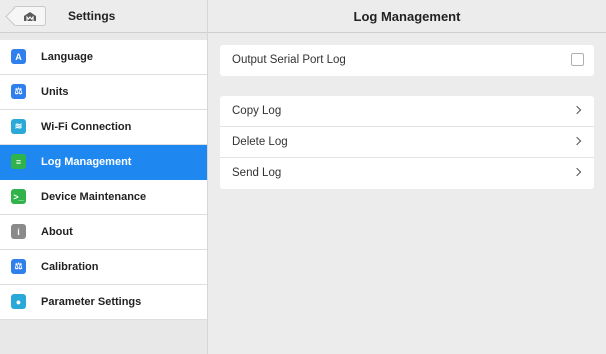  What do you see at coordinates (94, 197) in the screenshot?
I see `sidebar-item-label: Device Maintenance` at bounding box center [94, 197].